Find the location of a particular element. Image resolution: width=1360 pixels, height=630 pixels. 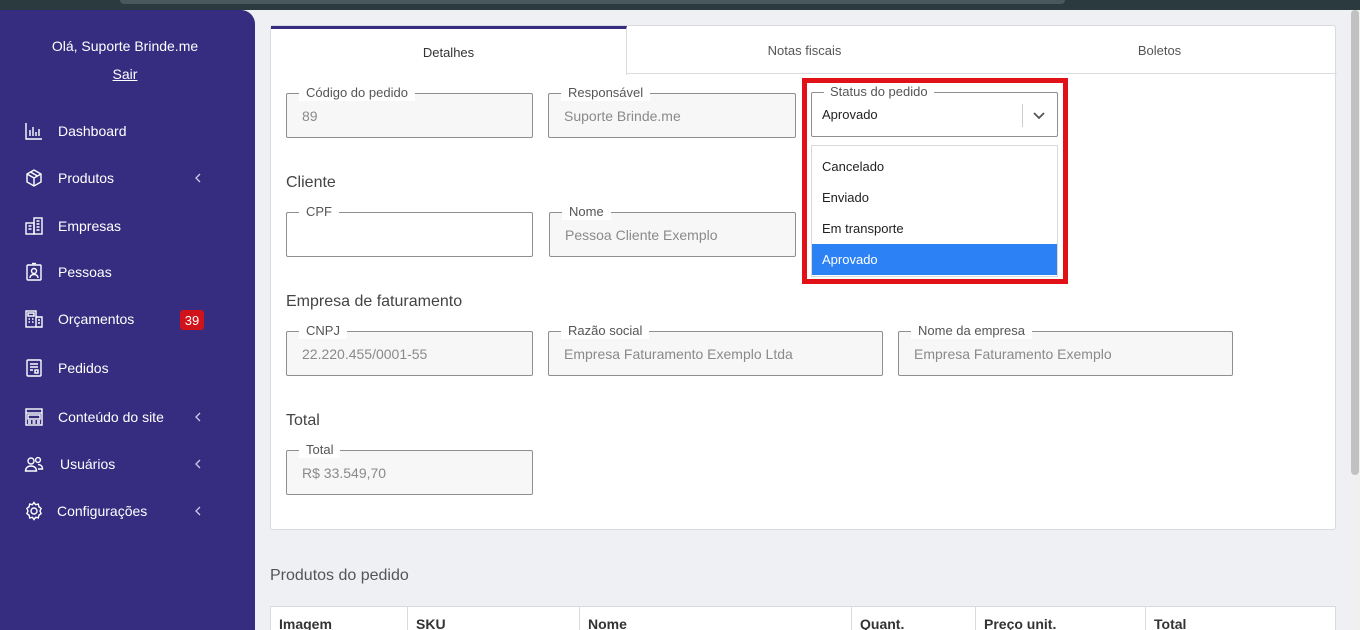

sidebar-item-produtos: Produtos is located at coordinates (127, 178).